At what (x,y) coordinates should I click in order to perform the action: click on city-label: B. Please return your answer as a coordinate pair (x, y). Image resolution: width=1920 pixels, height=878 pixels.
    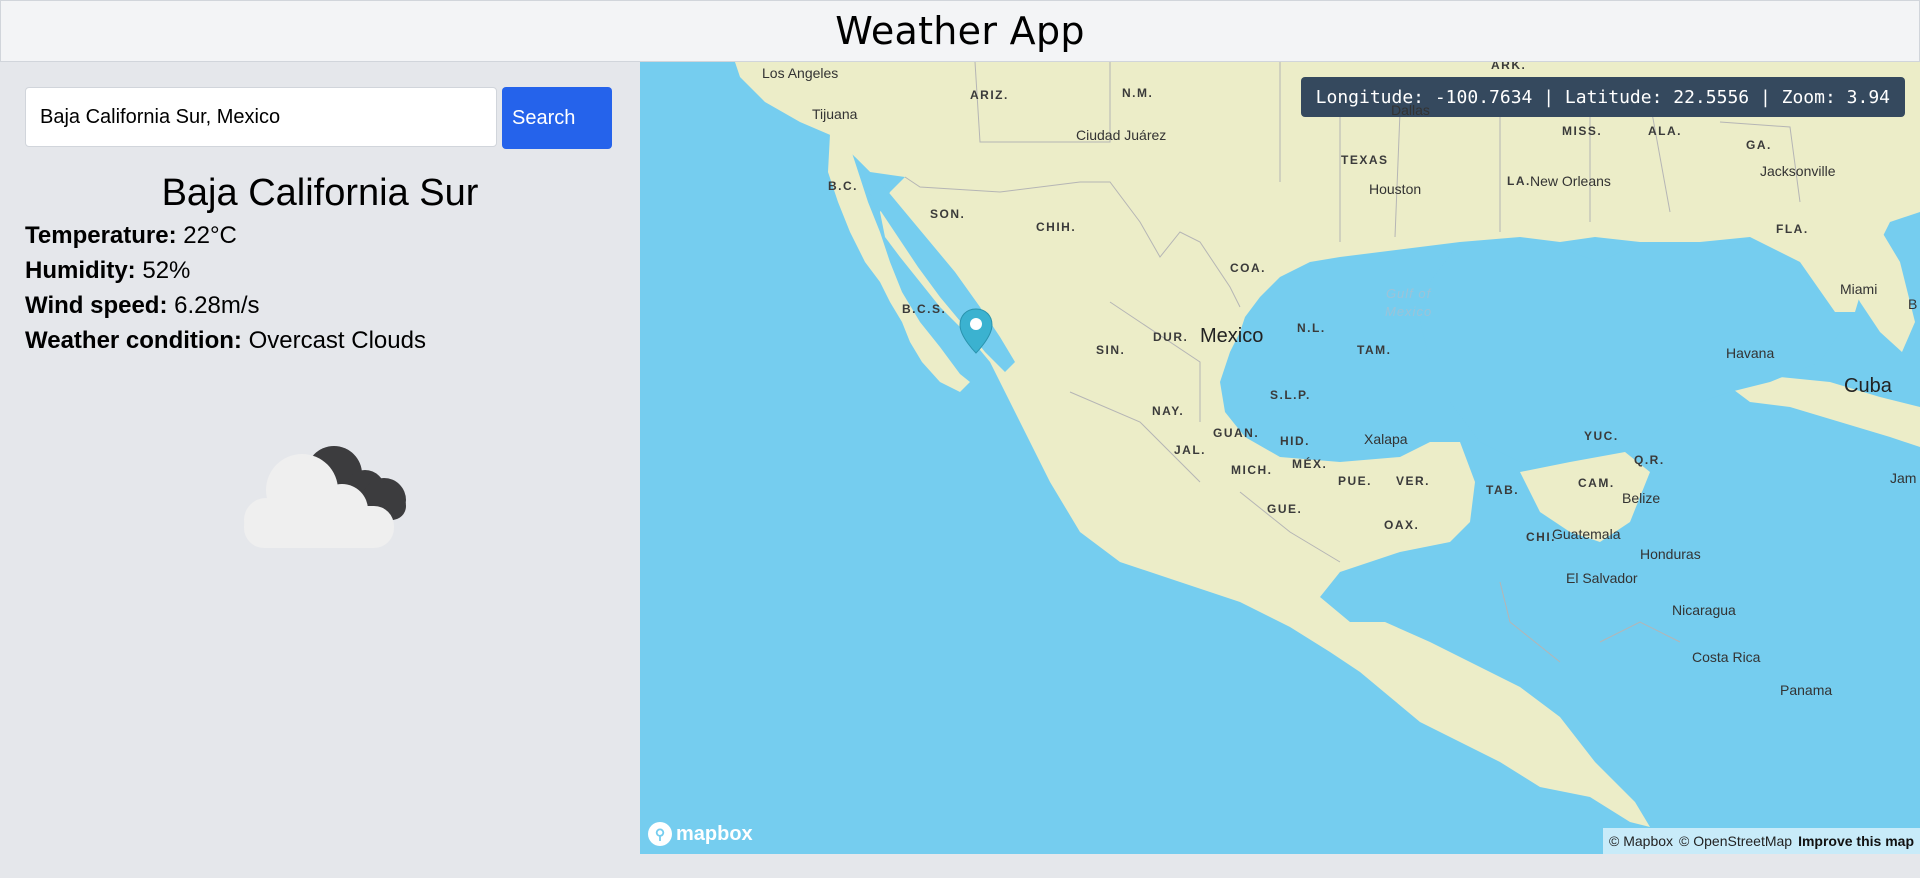
    Looking at the image, I should click on (1913, 304).